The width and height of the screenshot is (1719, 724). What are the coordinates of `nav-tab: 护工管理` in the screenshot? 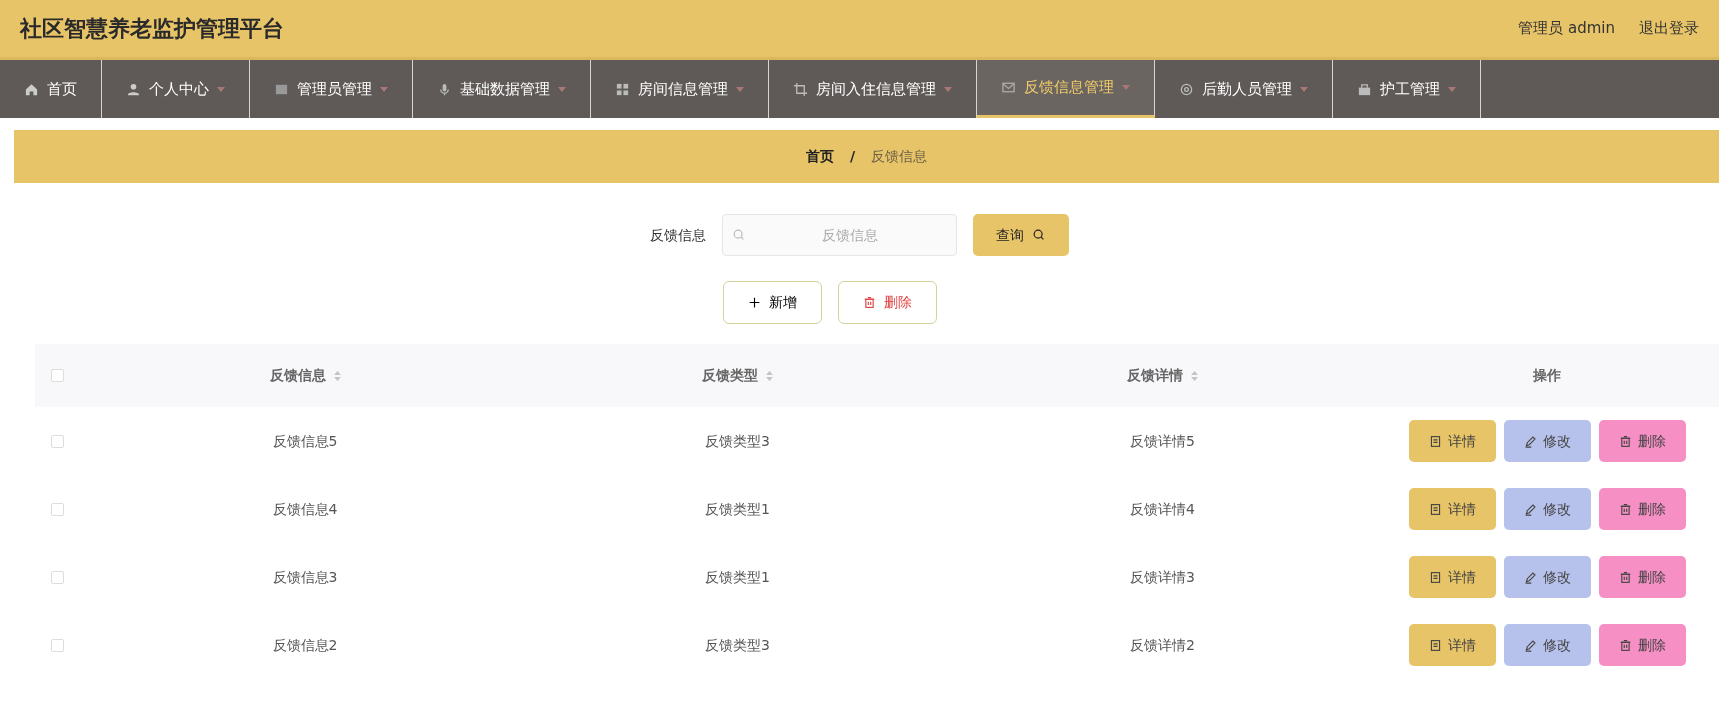 It's located at (1407, 89).